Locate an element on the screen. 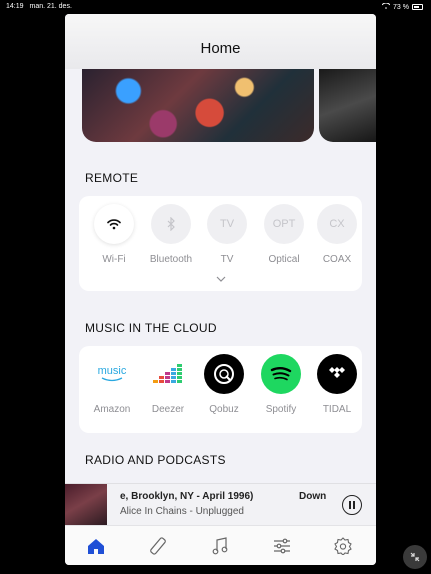 The height and width of the screenshot is (574, 431). battery-icon is located at coordinates (417, 7).